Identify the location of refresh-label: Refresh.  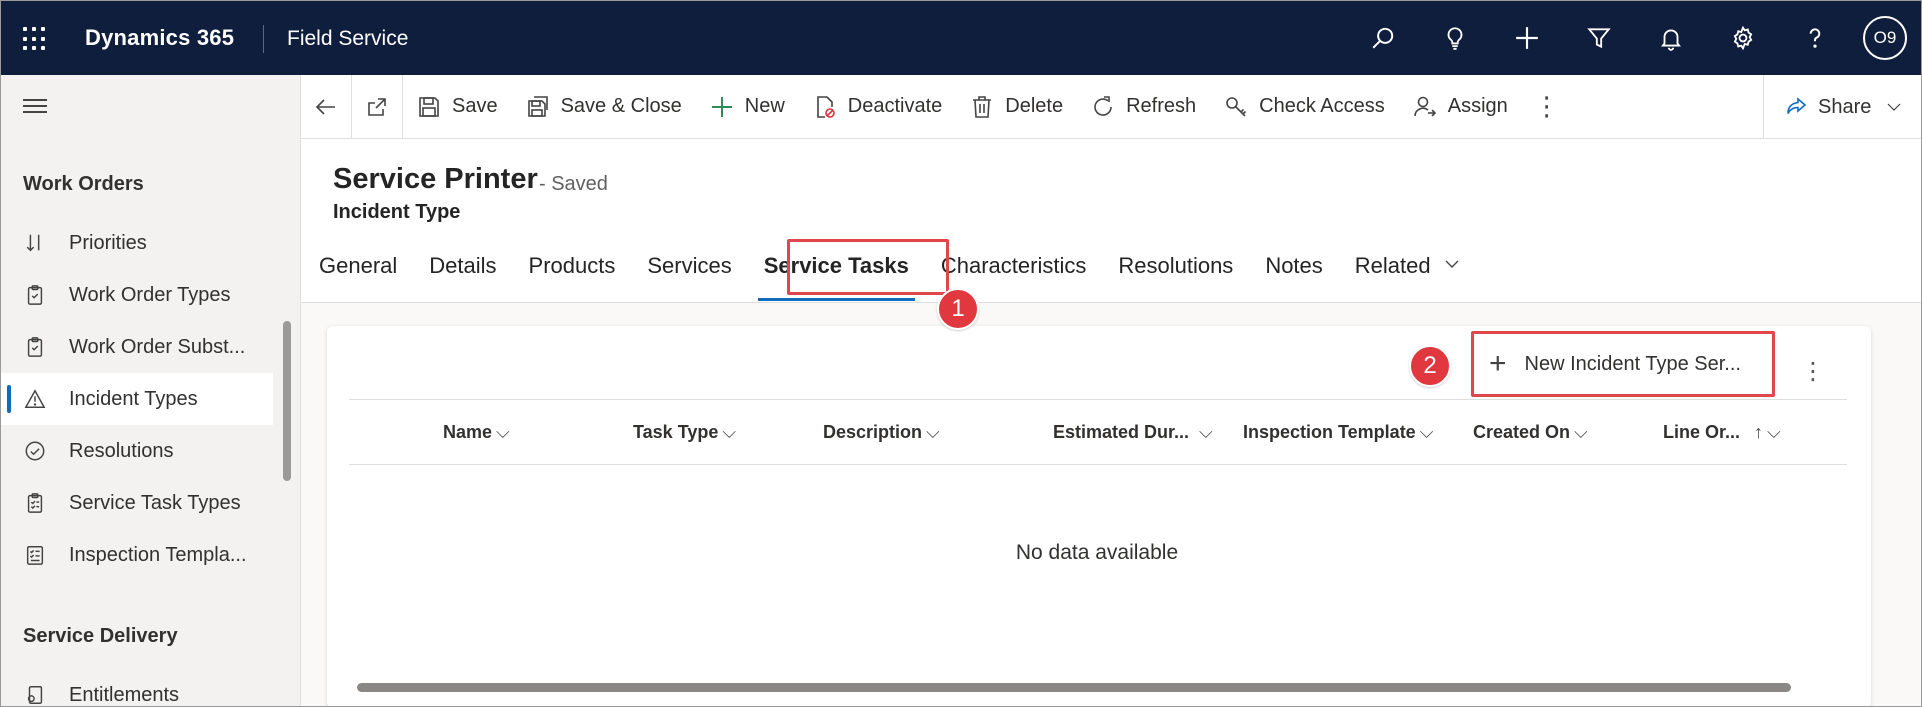
(1161, 106).